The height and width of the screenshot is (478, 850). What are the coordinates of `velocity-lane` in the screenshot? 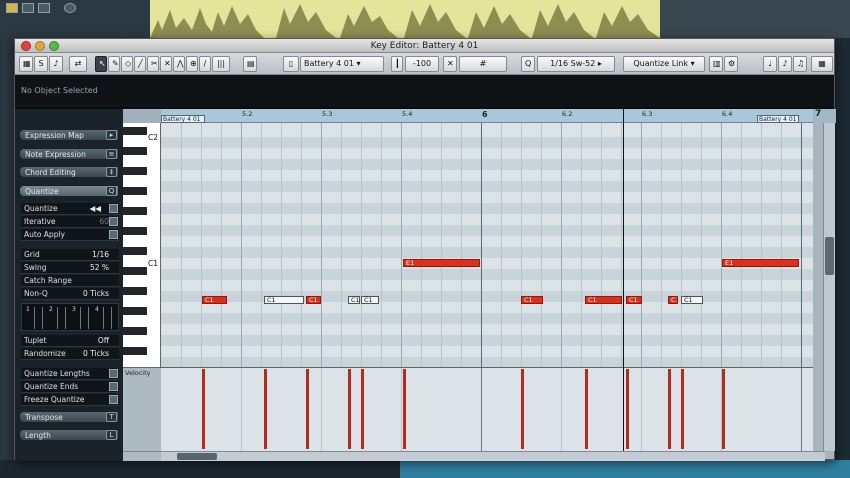 It's located at (487, 409).